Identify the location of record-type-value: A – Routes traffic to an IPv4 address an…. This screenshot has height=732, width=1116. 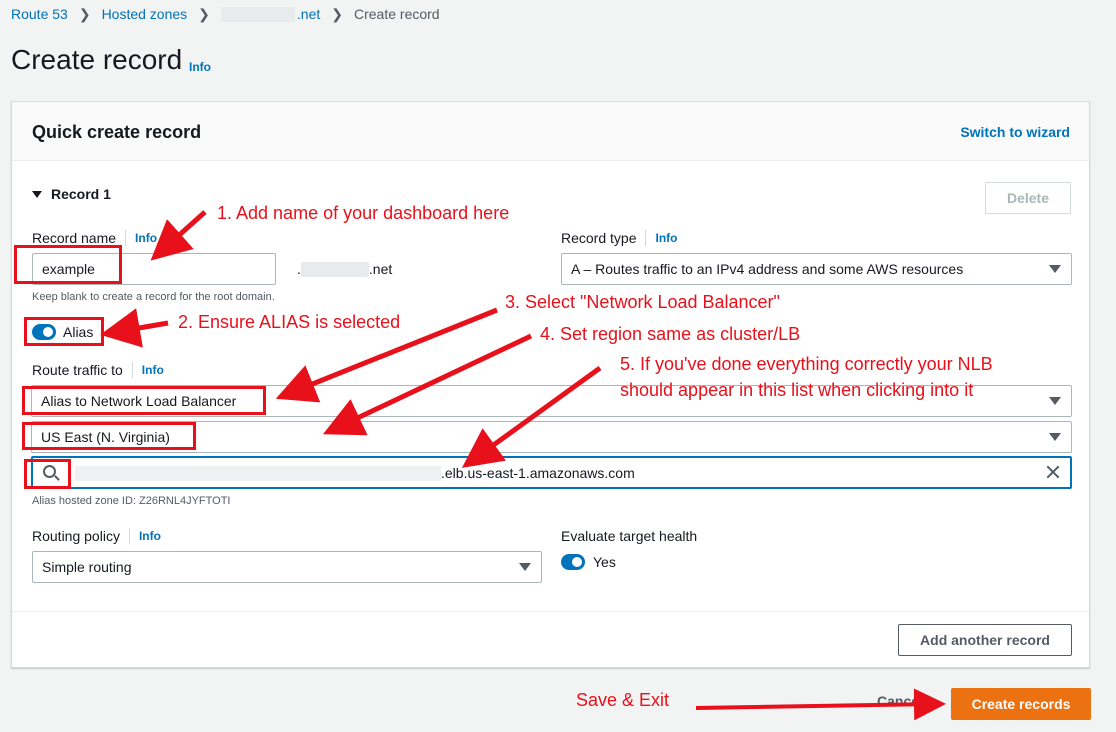
(767, 269).